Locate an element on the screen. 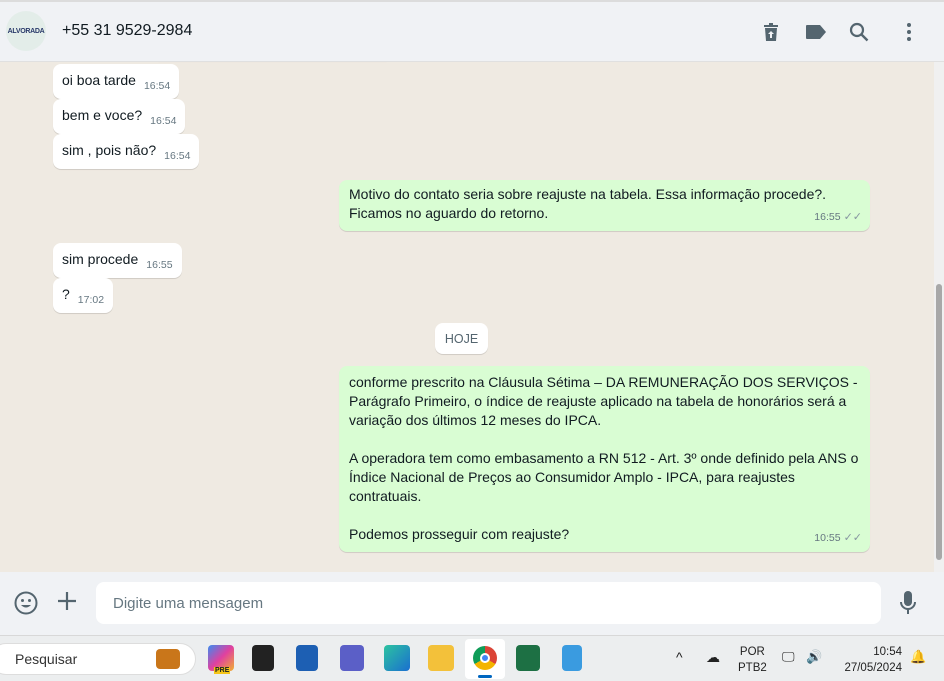  message-text: sim , pois não? is located at coordinates (109, 150).